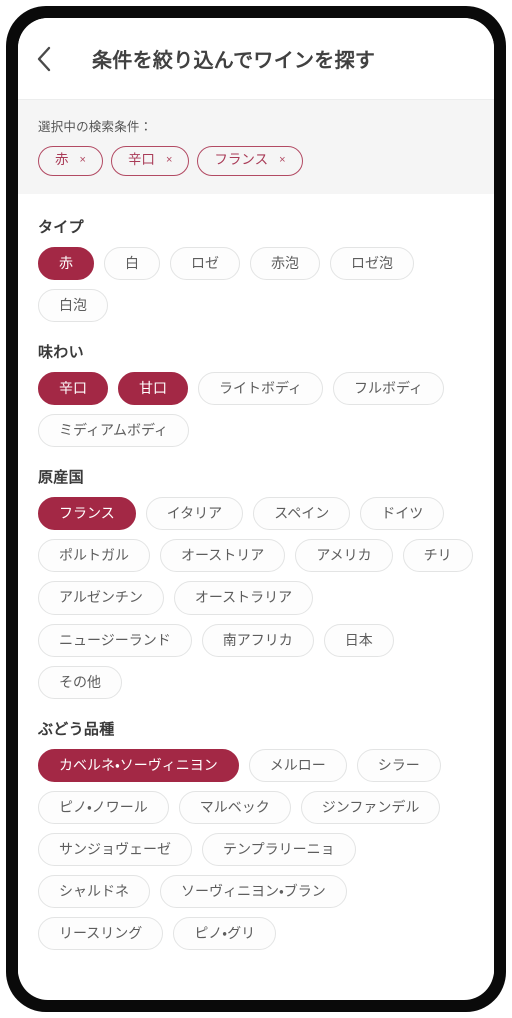 The image size is (512, 1018). What do you see at coordinates (279, 849) in the screenshot?
I see `filter-option-chip: テンプラリーニョ` at bounding box center [279, 849].